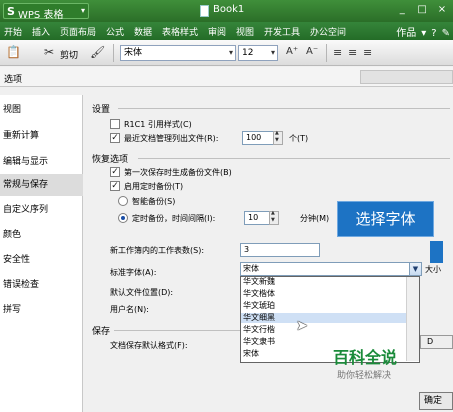 This screenshot has width=453, height=412. What do you see at coordinates (178, 53) in the screenshot?
I see `font-name-select: 宋体 ▾` at bounding box center [178, 53].